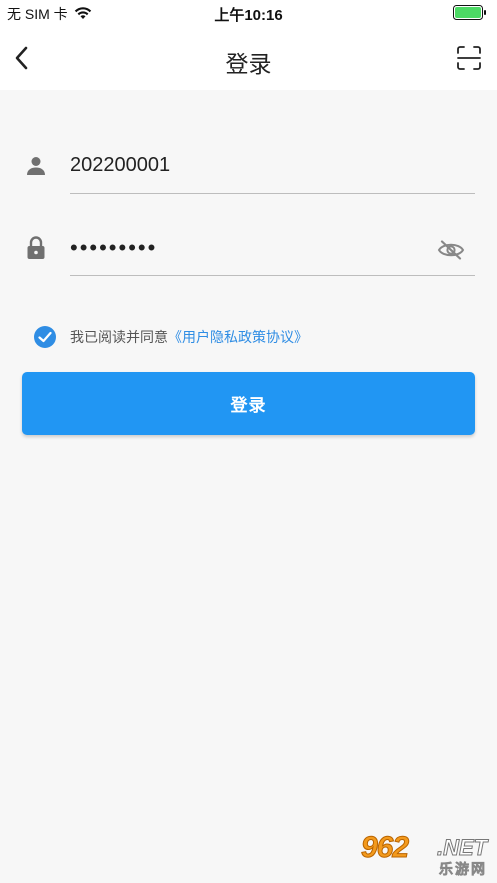  I want to click on password-input, so click(272, 251).